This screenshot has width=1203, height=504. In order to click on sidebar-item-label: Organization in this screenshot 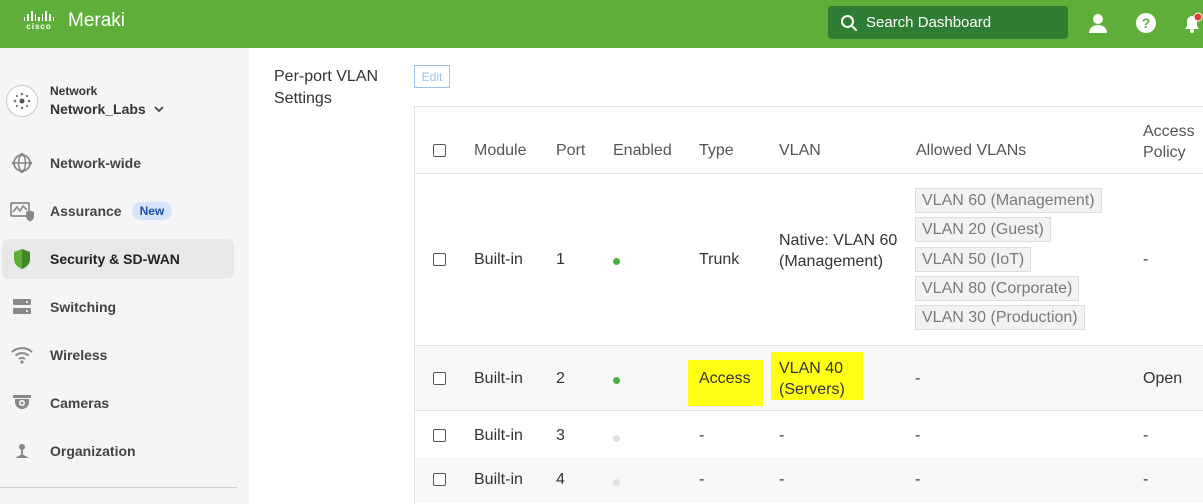, I will do `click(93, 451)`.